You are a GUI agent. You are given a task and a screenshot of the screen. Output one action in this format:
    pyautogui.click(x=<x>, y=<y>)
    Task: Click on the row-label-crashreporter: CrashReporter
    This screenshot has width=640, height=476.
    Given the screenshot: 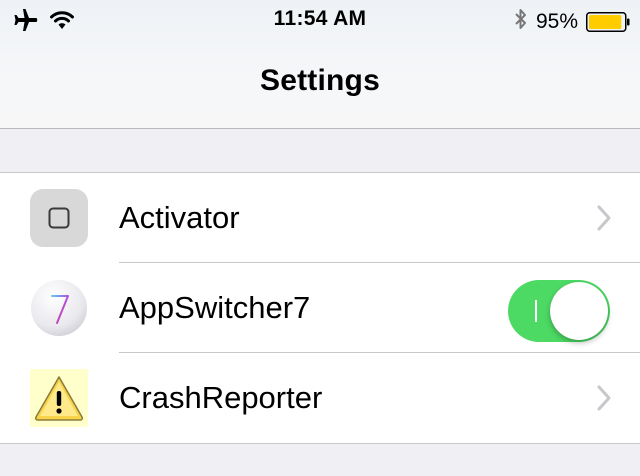 What is the action you would take?
    pyautogui.click(x=221, y=397)
    